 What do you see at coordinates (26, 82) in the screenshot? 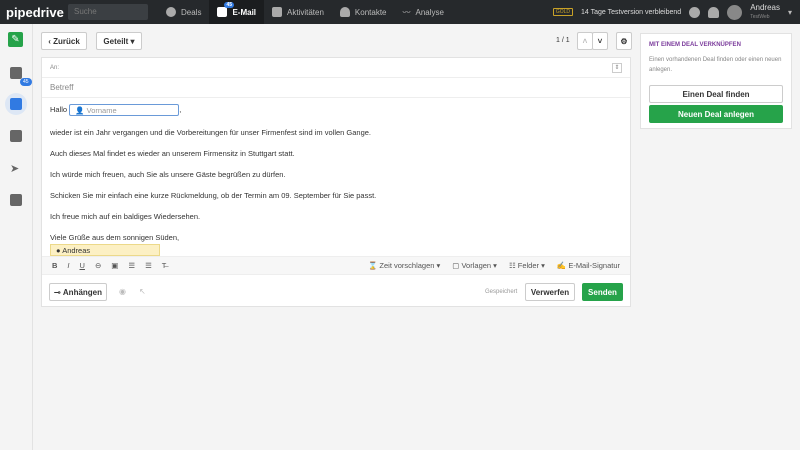
I see `inbox-badge: 45` at bounding box center [26, 82].